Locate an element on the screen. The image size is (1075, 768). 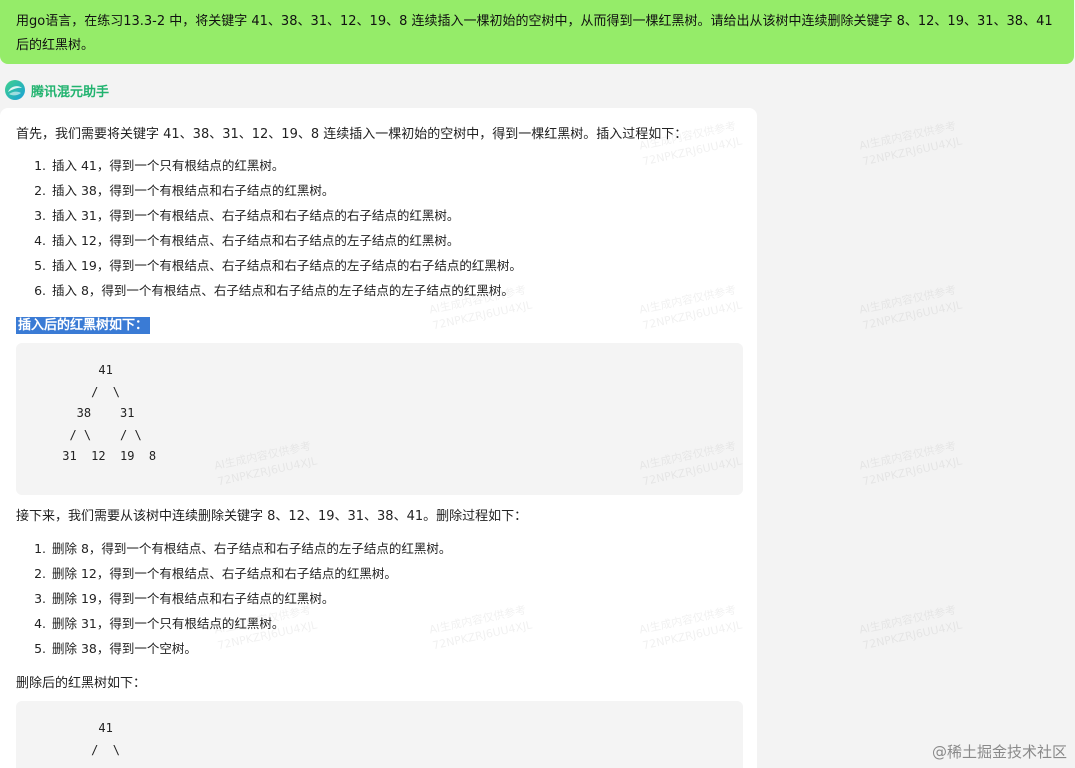
hunyuan-logo-icon is located at coordinates (15, 90).